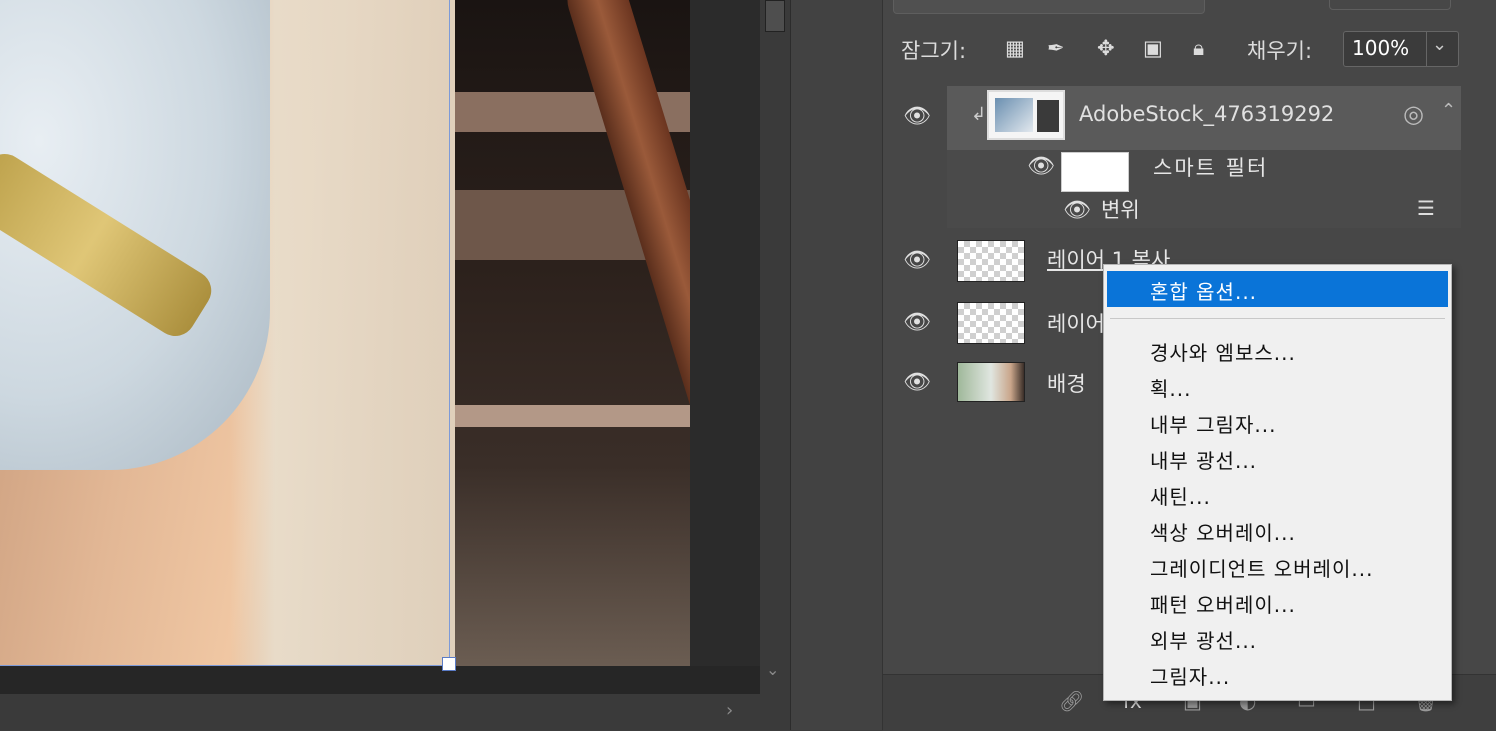 This screenshot has width=1496, height=731. What do you see at coordinates (775, 347) in the screenshot?
I see `vertical-scrollbar: ⌄` at bounding box center [775, 347].